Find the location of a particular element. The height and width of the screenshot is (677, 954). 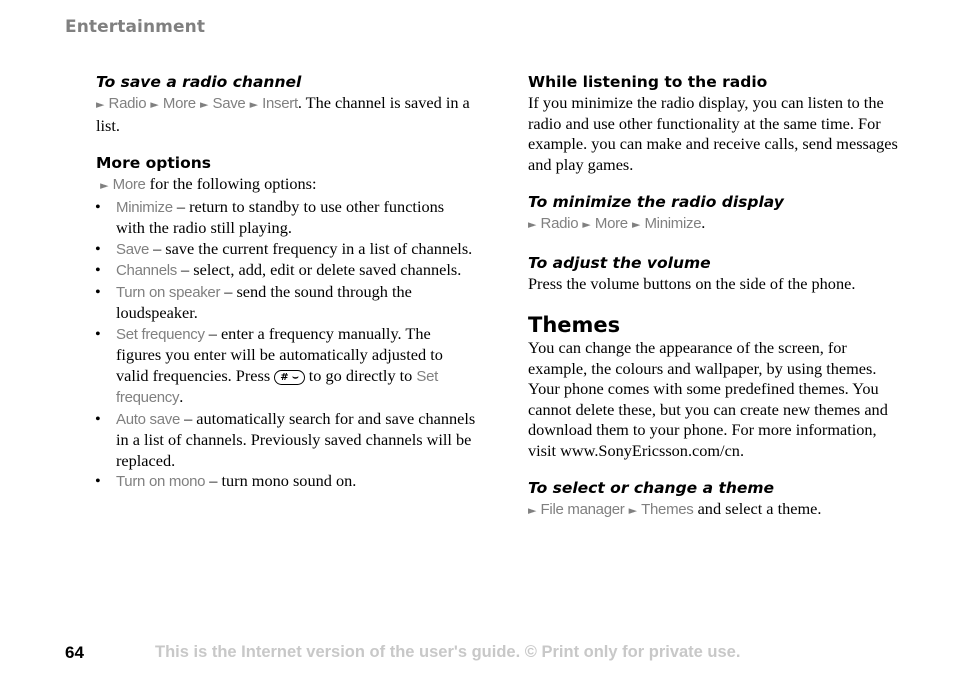

option-desc-2: to go directly to is located at coordinates (360, 375).